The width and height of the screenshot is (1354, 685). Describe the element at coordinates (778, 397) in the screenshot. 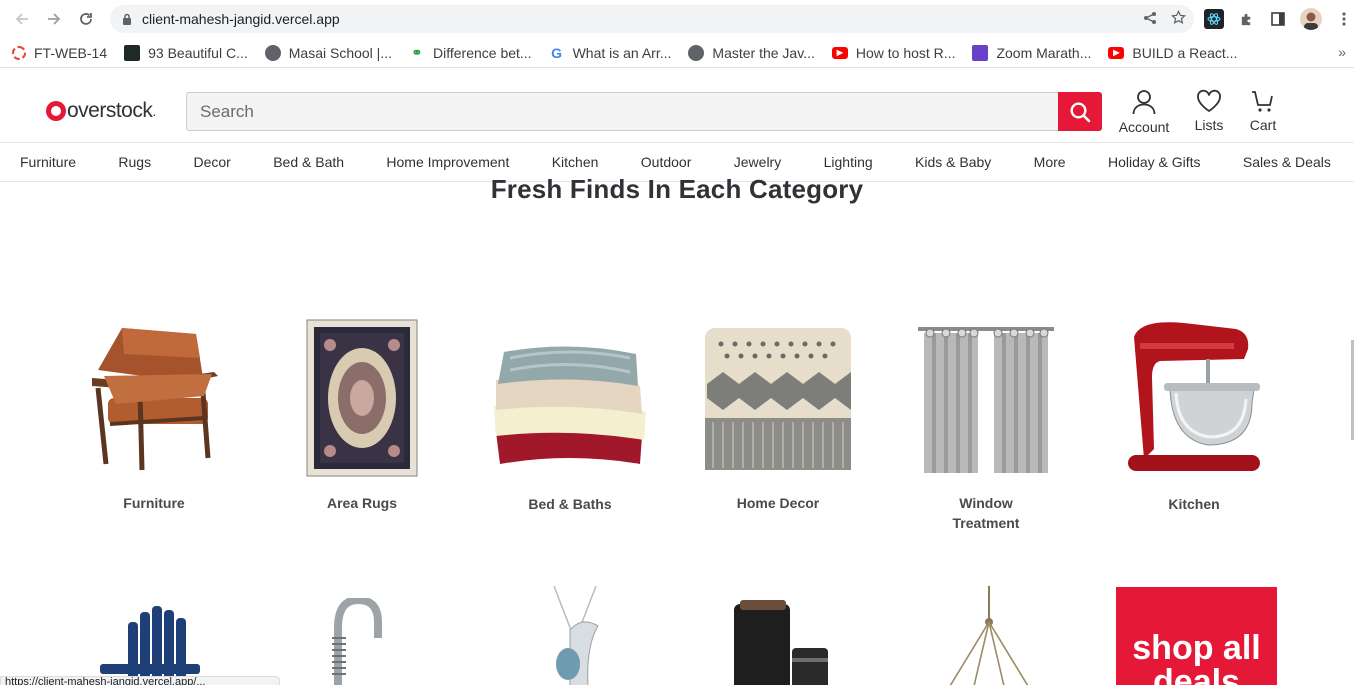

I see `pillow-image` at that location.